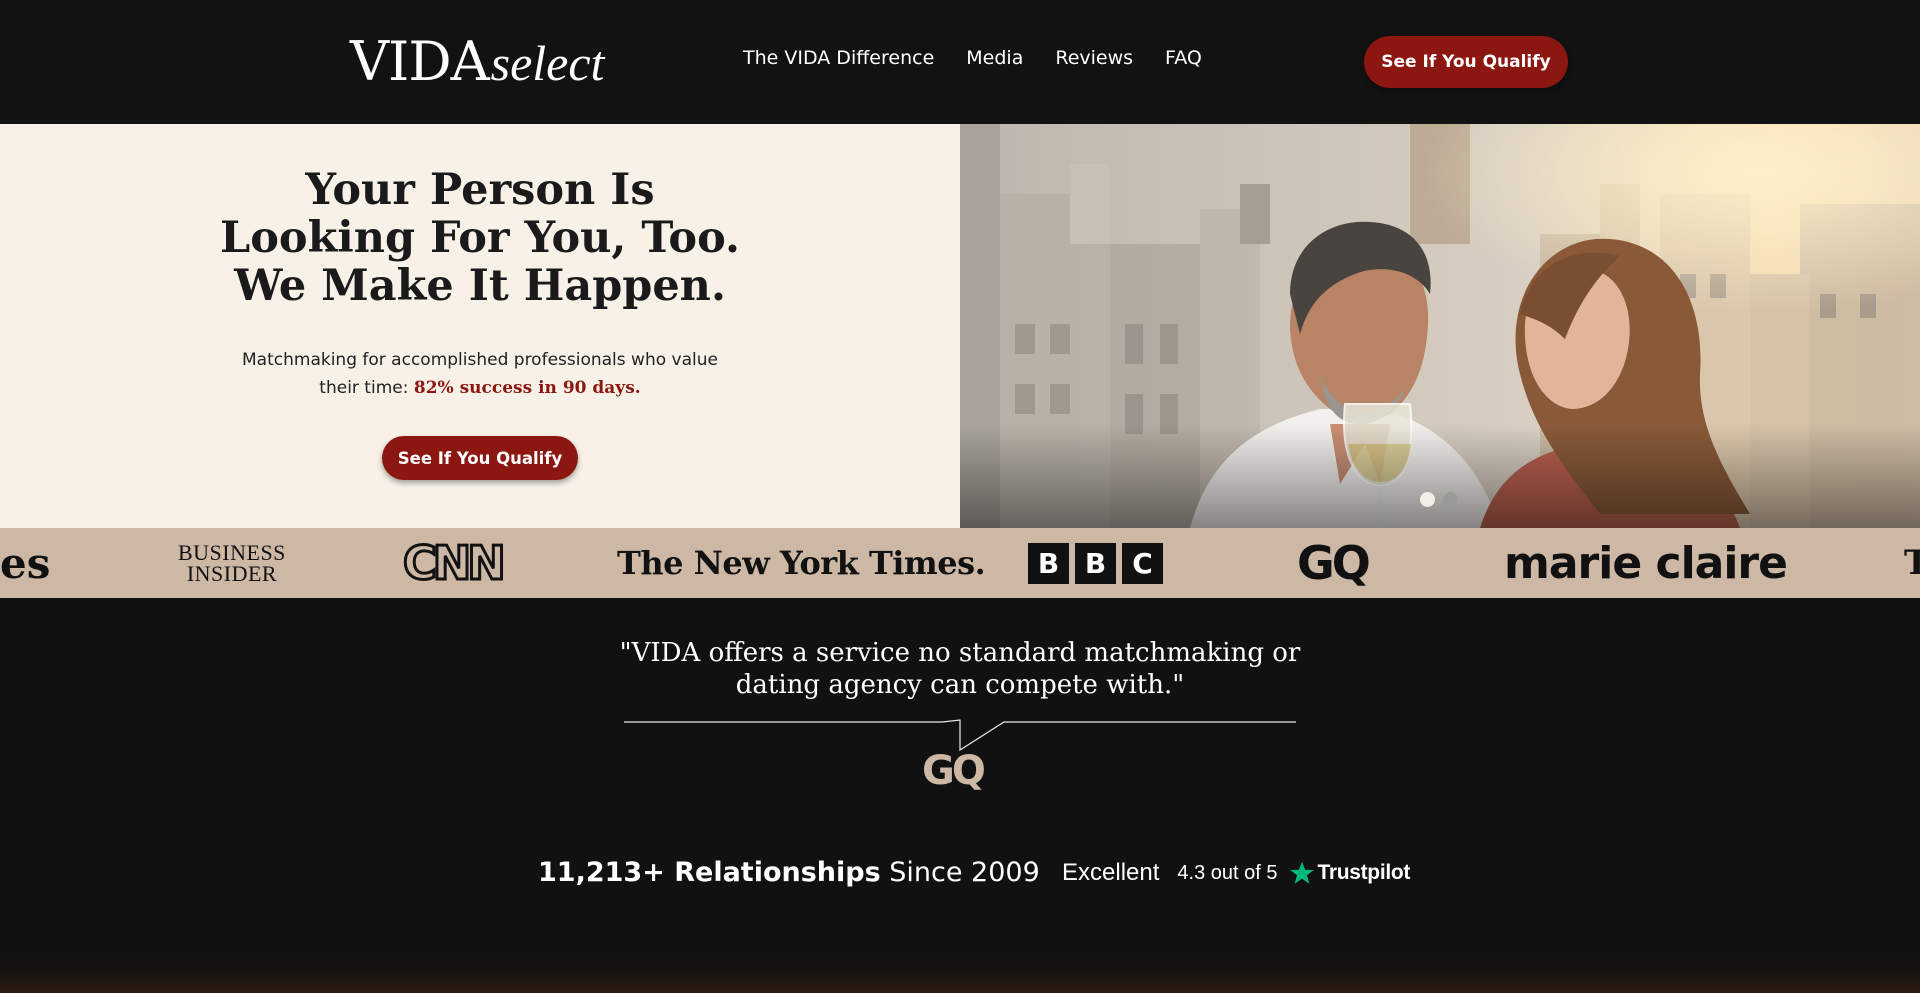  Describe the element at coordinates (480, 190) in the screenshot. I see `hero-title-line: Your Person Is` at that location.